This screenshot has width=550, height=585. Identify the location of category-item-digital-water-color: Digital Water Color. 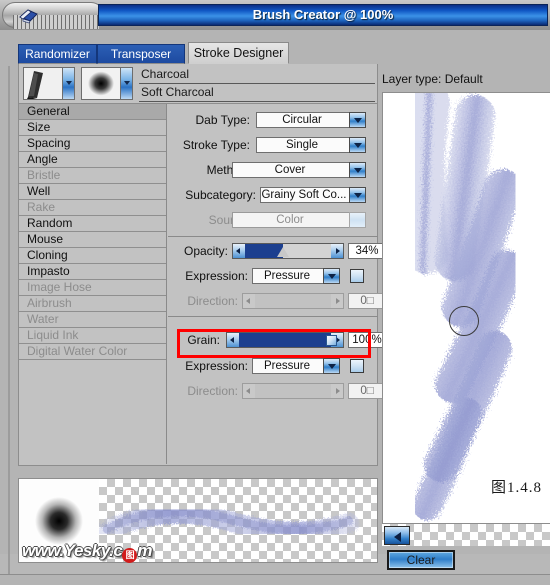
(92, 352).